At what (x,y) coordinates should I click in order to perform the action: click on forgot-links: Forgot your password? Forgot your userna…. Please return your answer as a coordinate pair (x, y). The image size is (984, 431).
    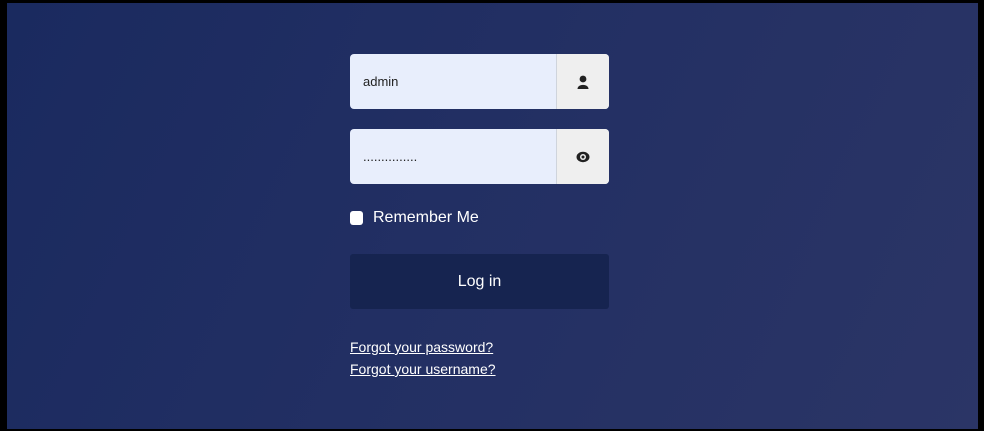
    Looking at the image, I should click on (423, 358).